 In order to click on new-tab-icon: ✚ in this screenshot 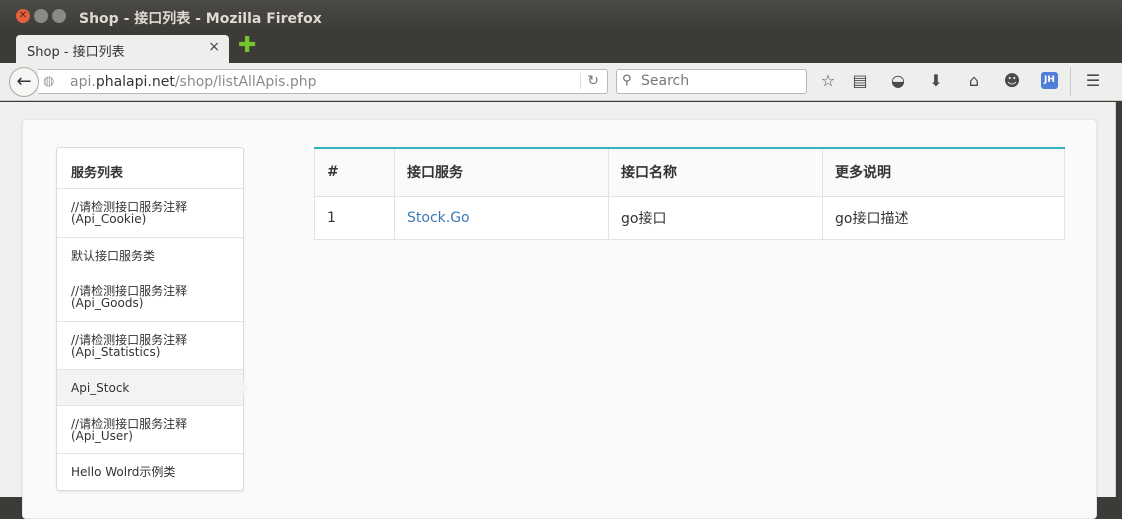, I will do `click(247, 46)`.